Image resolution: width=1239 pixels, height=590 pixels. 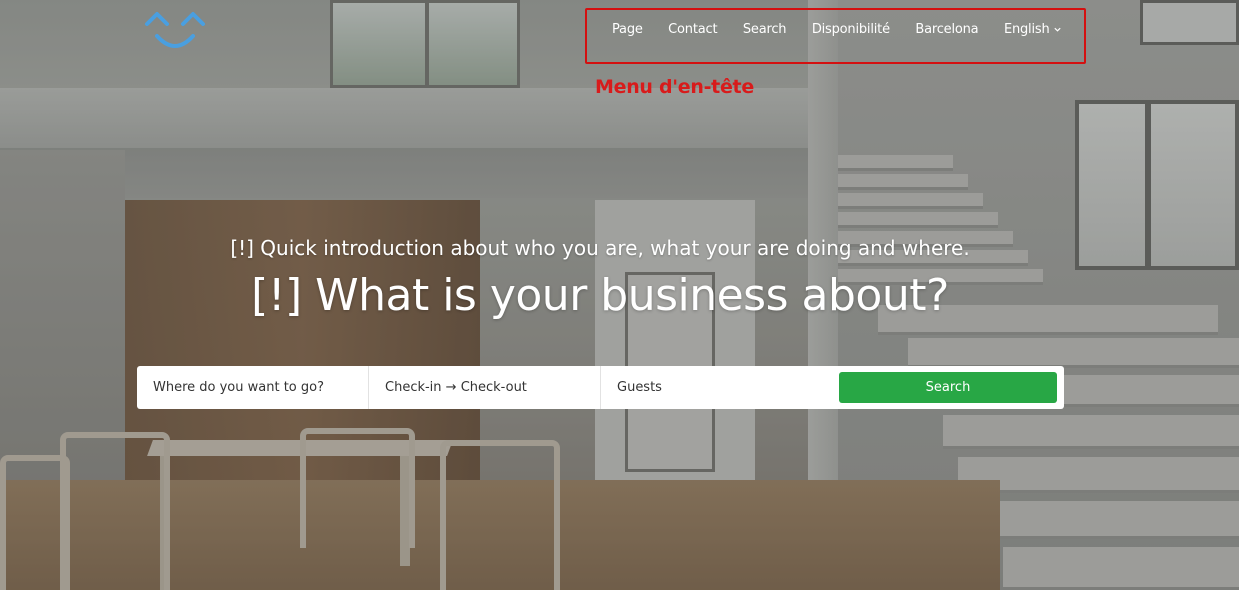 I want to click on hero-title: [!] What is your business about?, so click(x=600, y=295).